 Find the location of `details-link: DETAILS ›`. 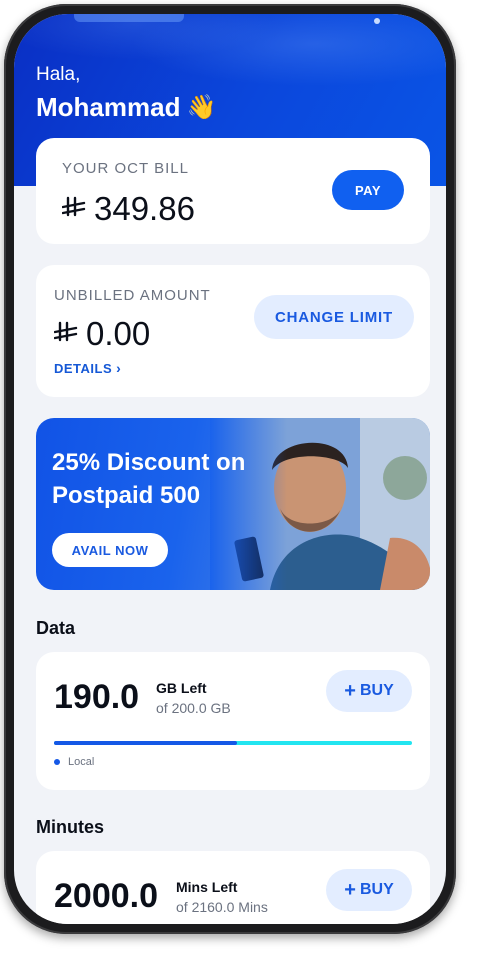

details-link: DETAILS › is located at coordinates (87, 368).